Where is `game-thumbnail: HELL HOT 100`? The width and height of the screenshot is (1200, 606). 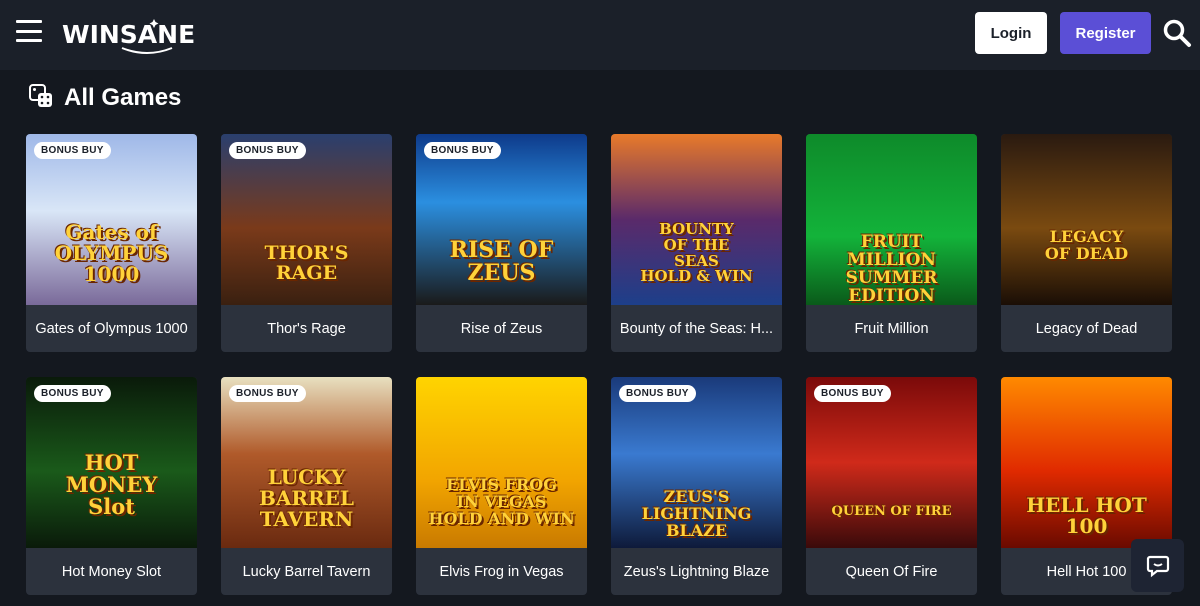 game-thumbnail: HELL HOT 100 is located at coordinates (1086, 462).